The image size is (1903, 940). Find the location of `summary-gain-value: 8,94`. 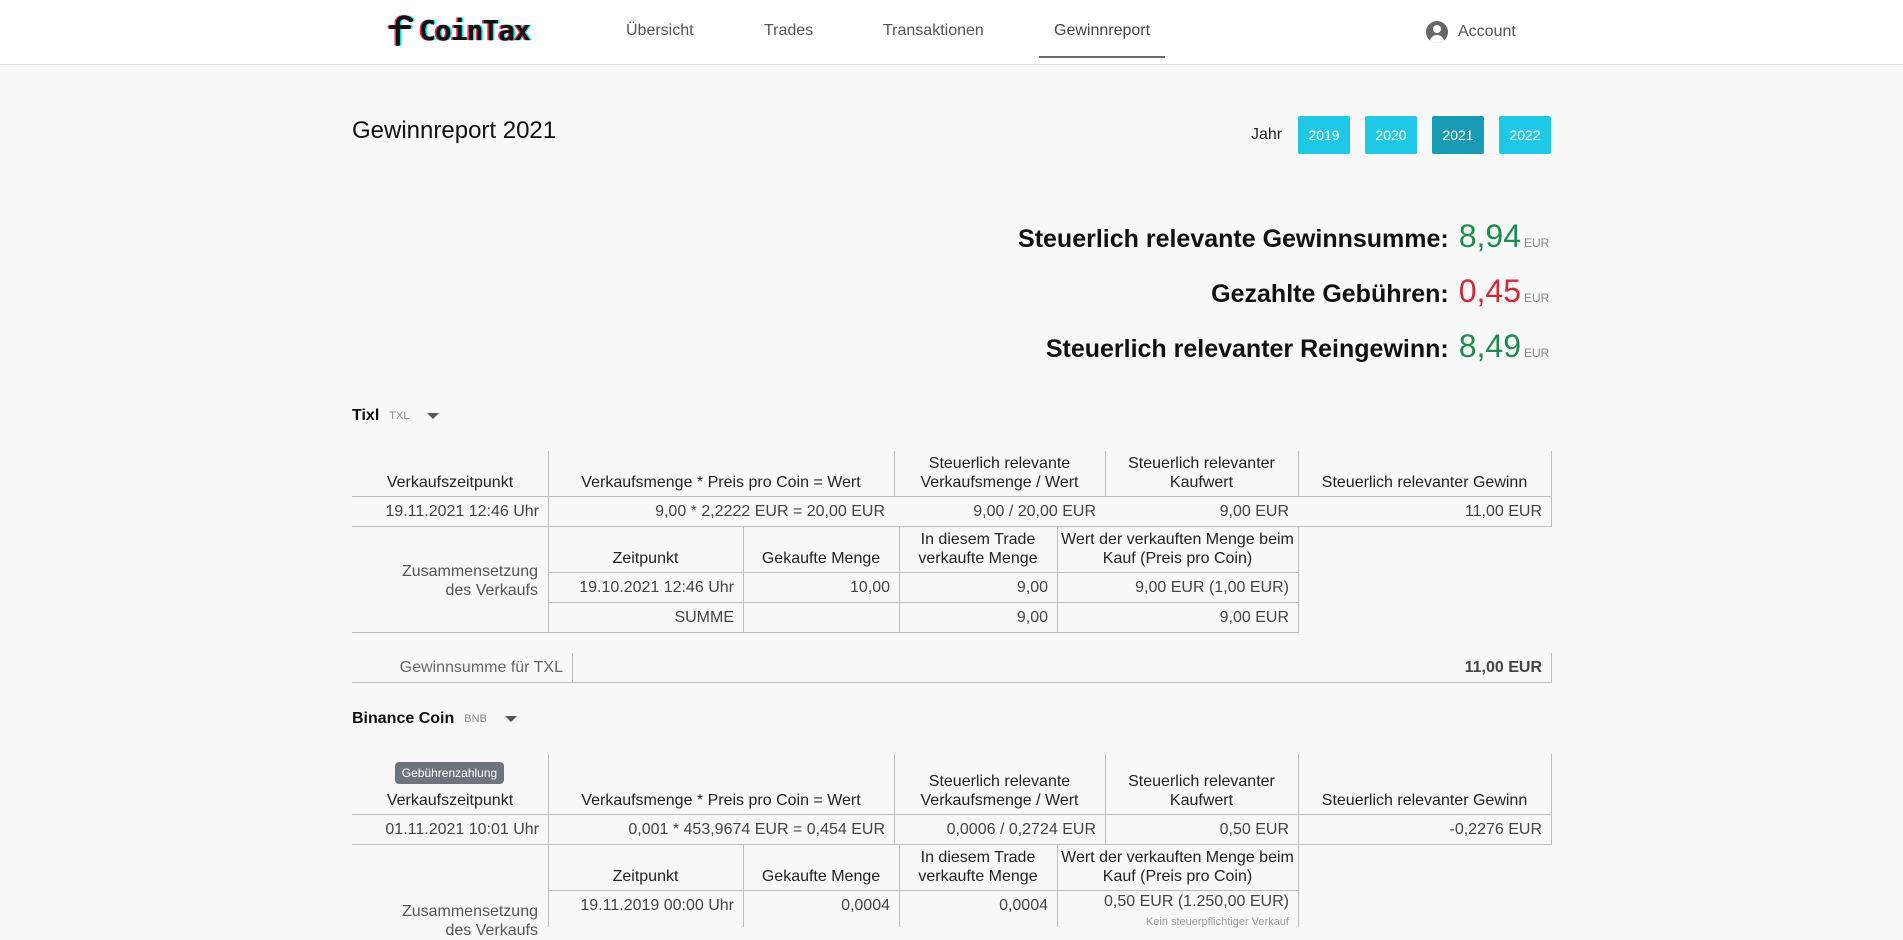

summary-gain-value: 8,94 is located at coordinates (1489, 236).